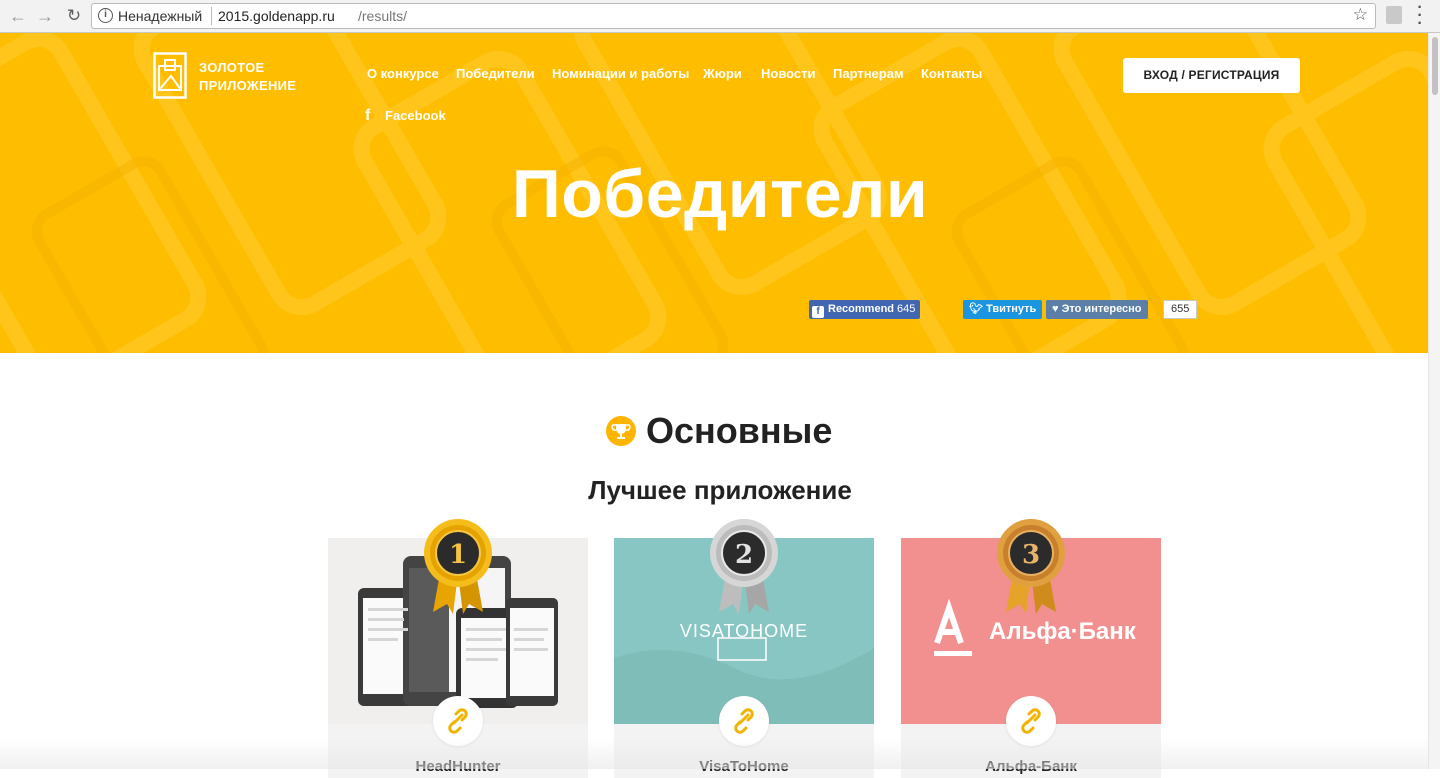  What do you see at coordinates (861, 309) in the screenshot?
I see `fb-recommend-label: Recommend` at bounding box center [861, 309].